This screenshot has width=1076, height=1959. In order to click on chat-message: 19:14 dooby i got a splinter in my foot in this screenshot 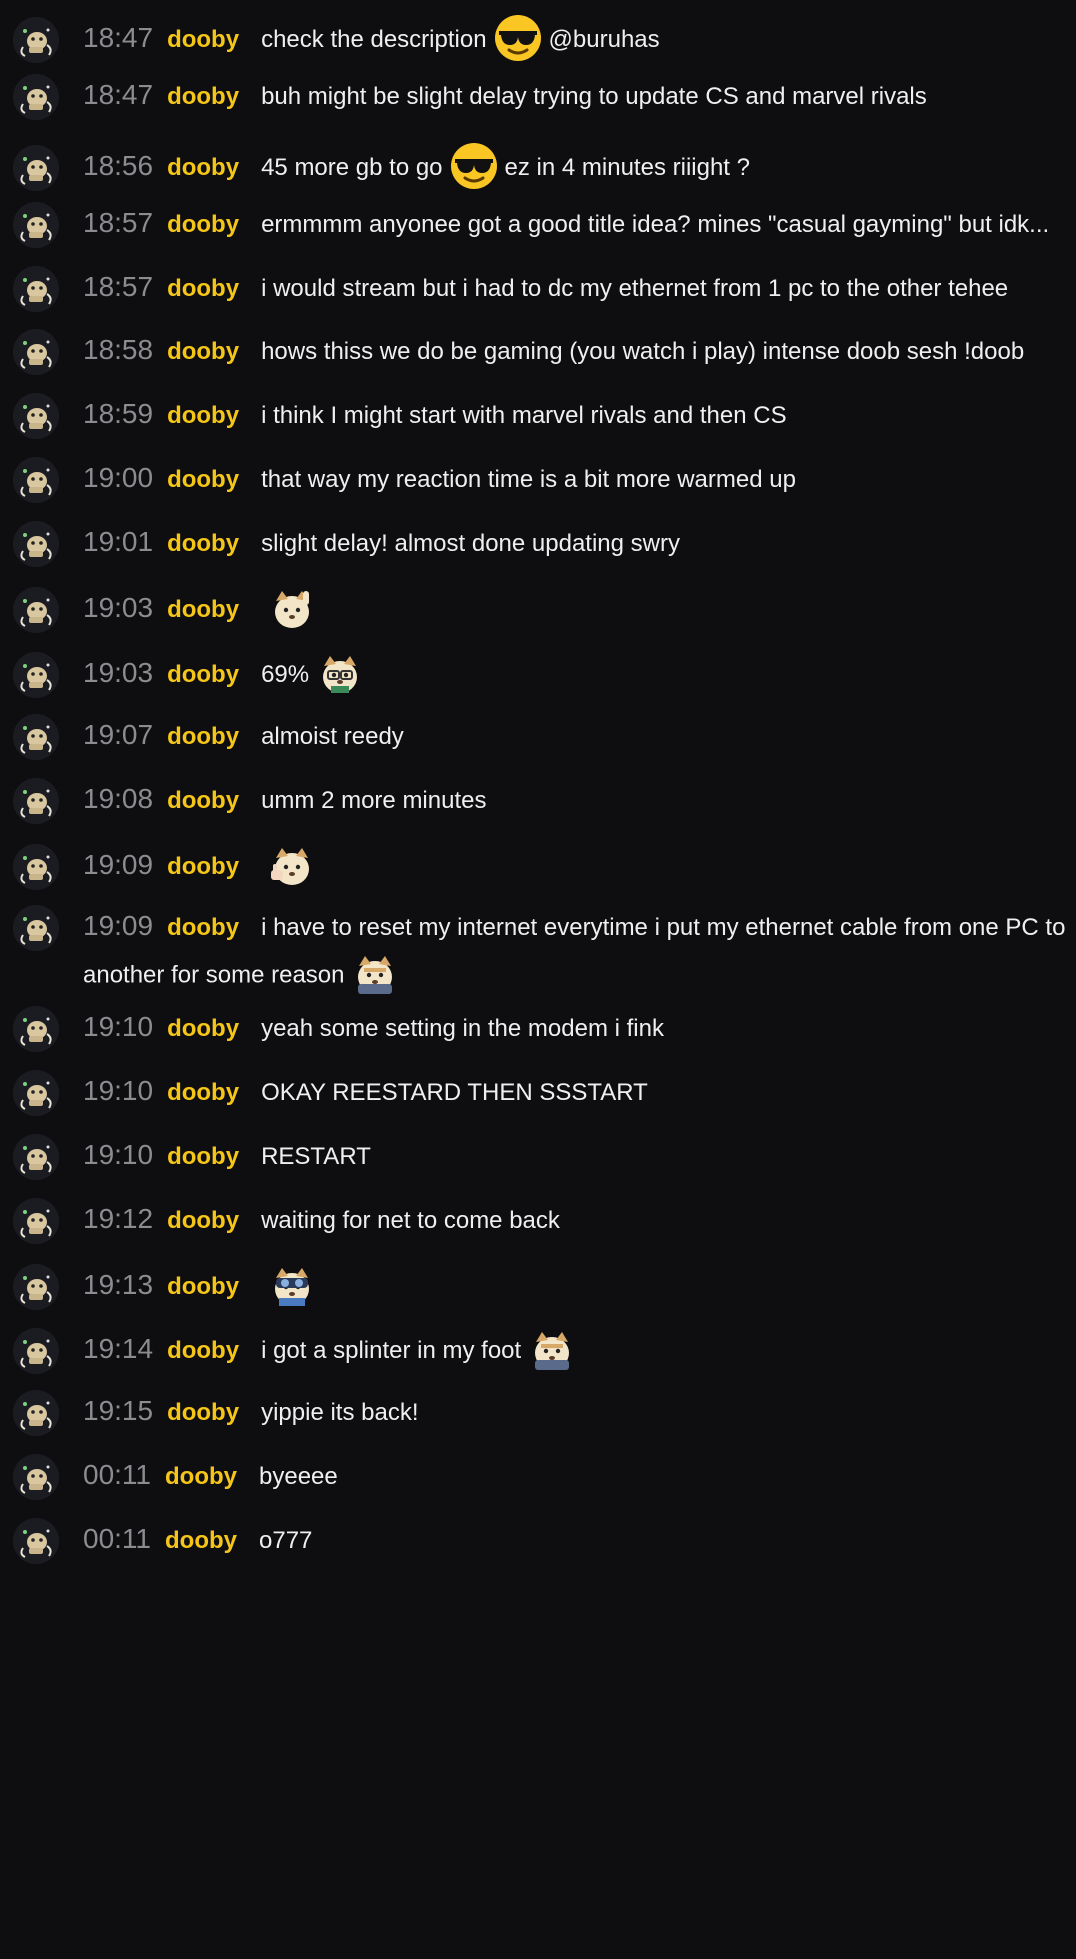, I will do `click(538, 1351)`.